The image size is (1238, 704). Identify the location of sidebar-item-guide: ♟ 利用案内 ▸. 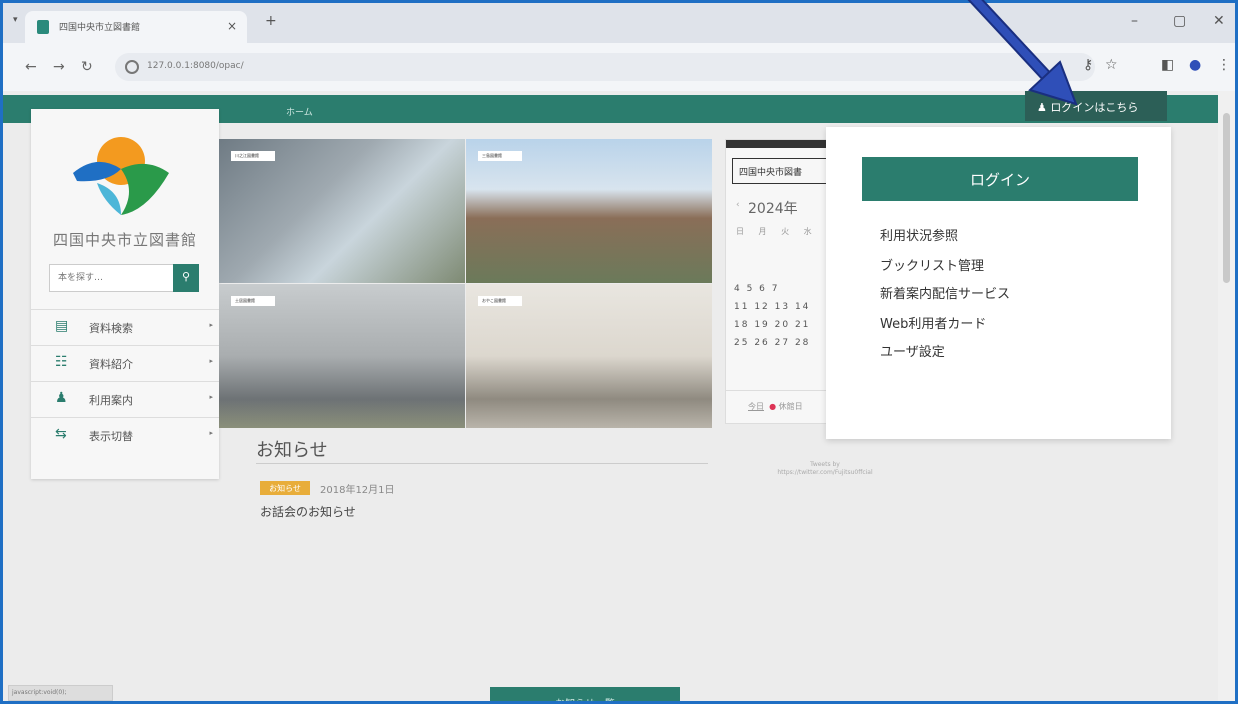
(125, 399).